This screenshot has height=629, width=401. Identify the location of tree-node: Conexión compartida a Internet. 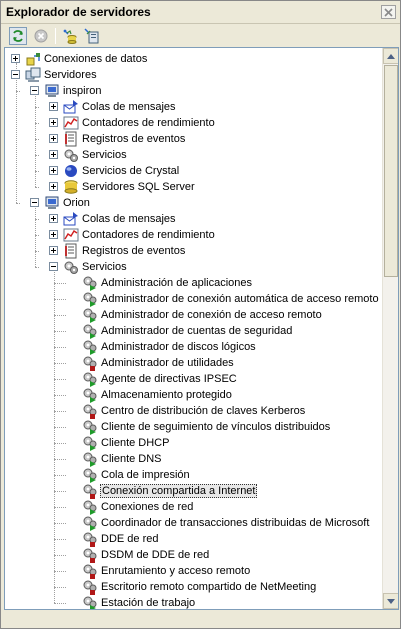
(194, 491).